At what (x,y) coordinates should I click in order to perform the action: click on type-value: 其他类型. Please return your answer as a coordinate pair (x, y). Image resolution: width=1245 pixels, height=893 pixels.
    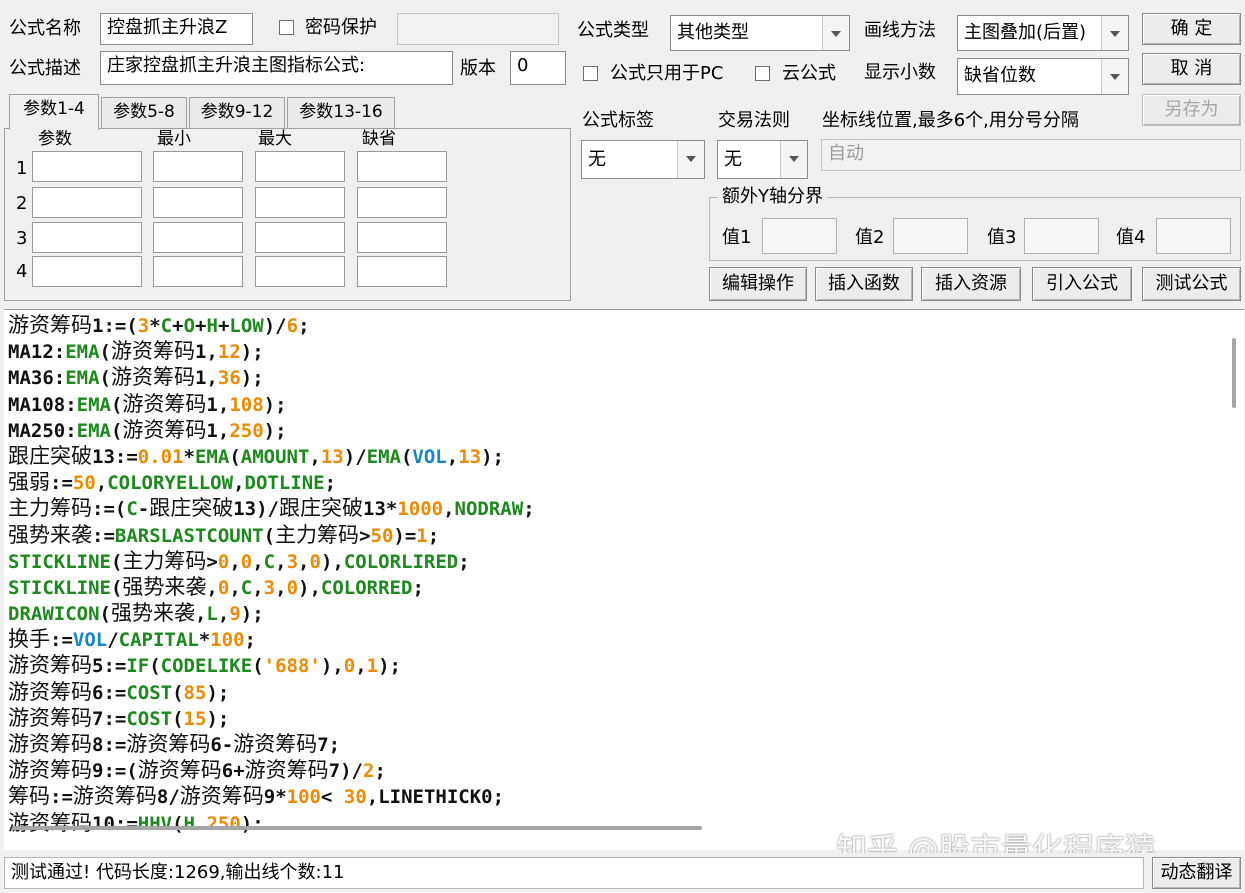
    Looking at the image, I should click on (713, 32).